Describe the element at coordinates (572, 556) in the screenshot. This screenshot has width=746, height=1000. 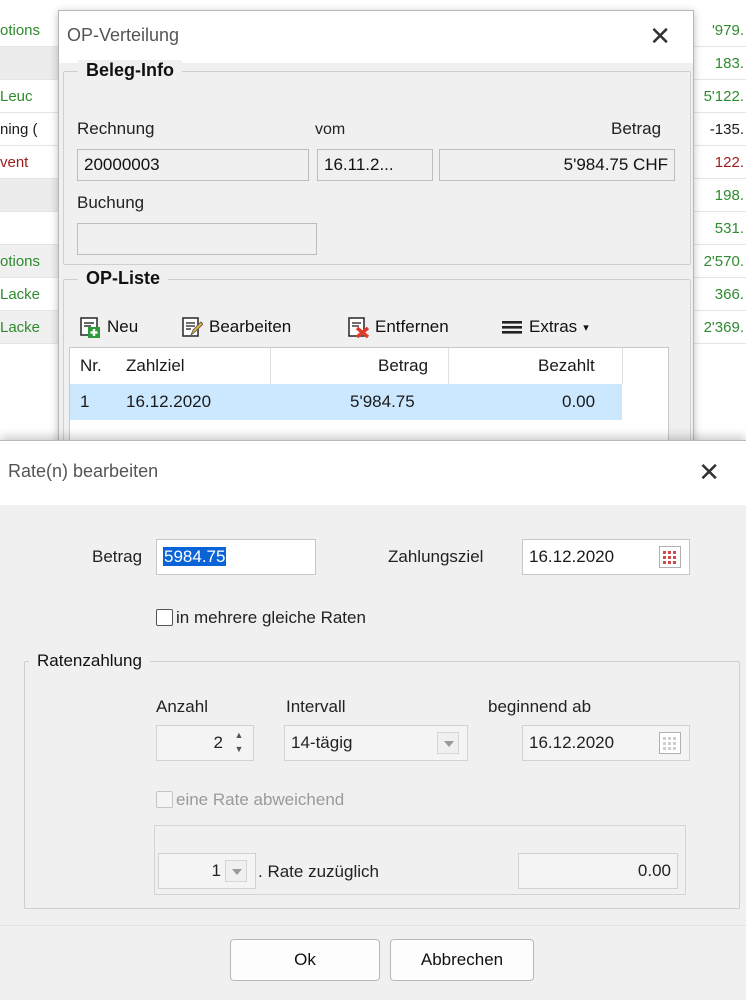
I see `zahlungsziel-value: 16.12.2020` at that location.